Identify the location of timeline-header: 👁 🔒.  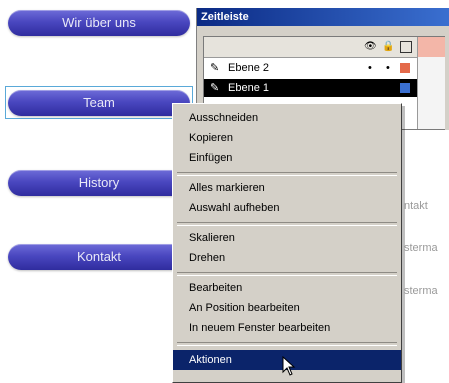
(324, 47).